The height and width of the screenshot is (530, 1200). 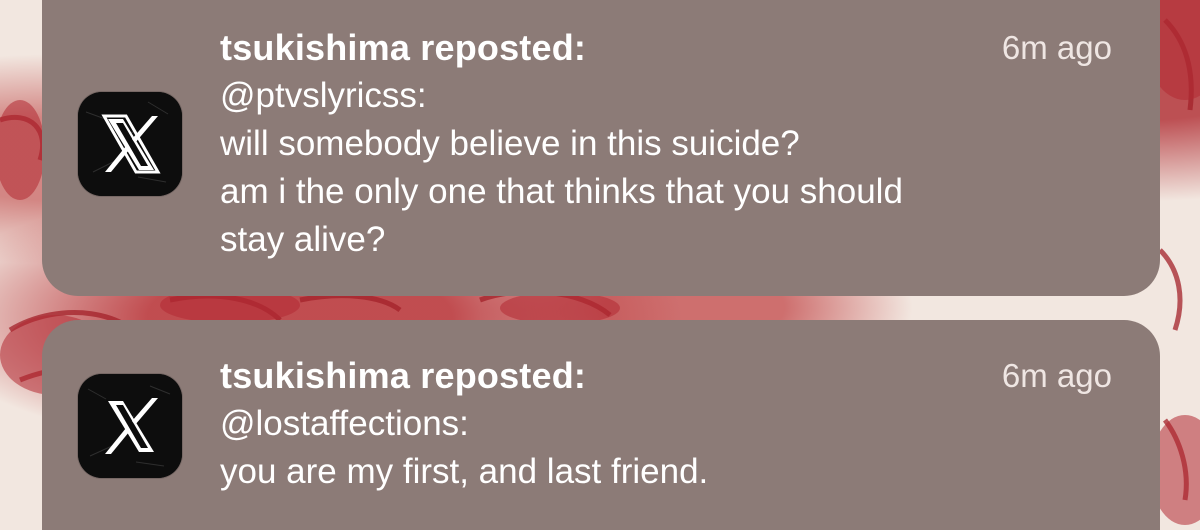 I want to click on notification-line: @lostaffections:, so click(x=344, y=423).